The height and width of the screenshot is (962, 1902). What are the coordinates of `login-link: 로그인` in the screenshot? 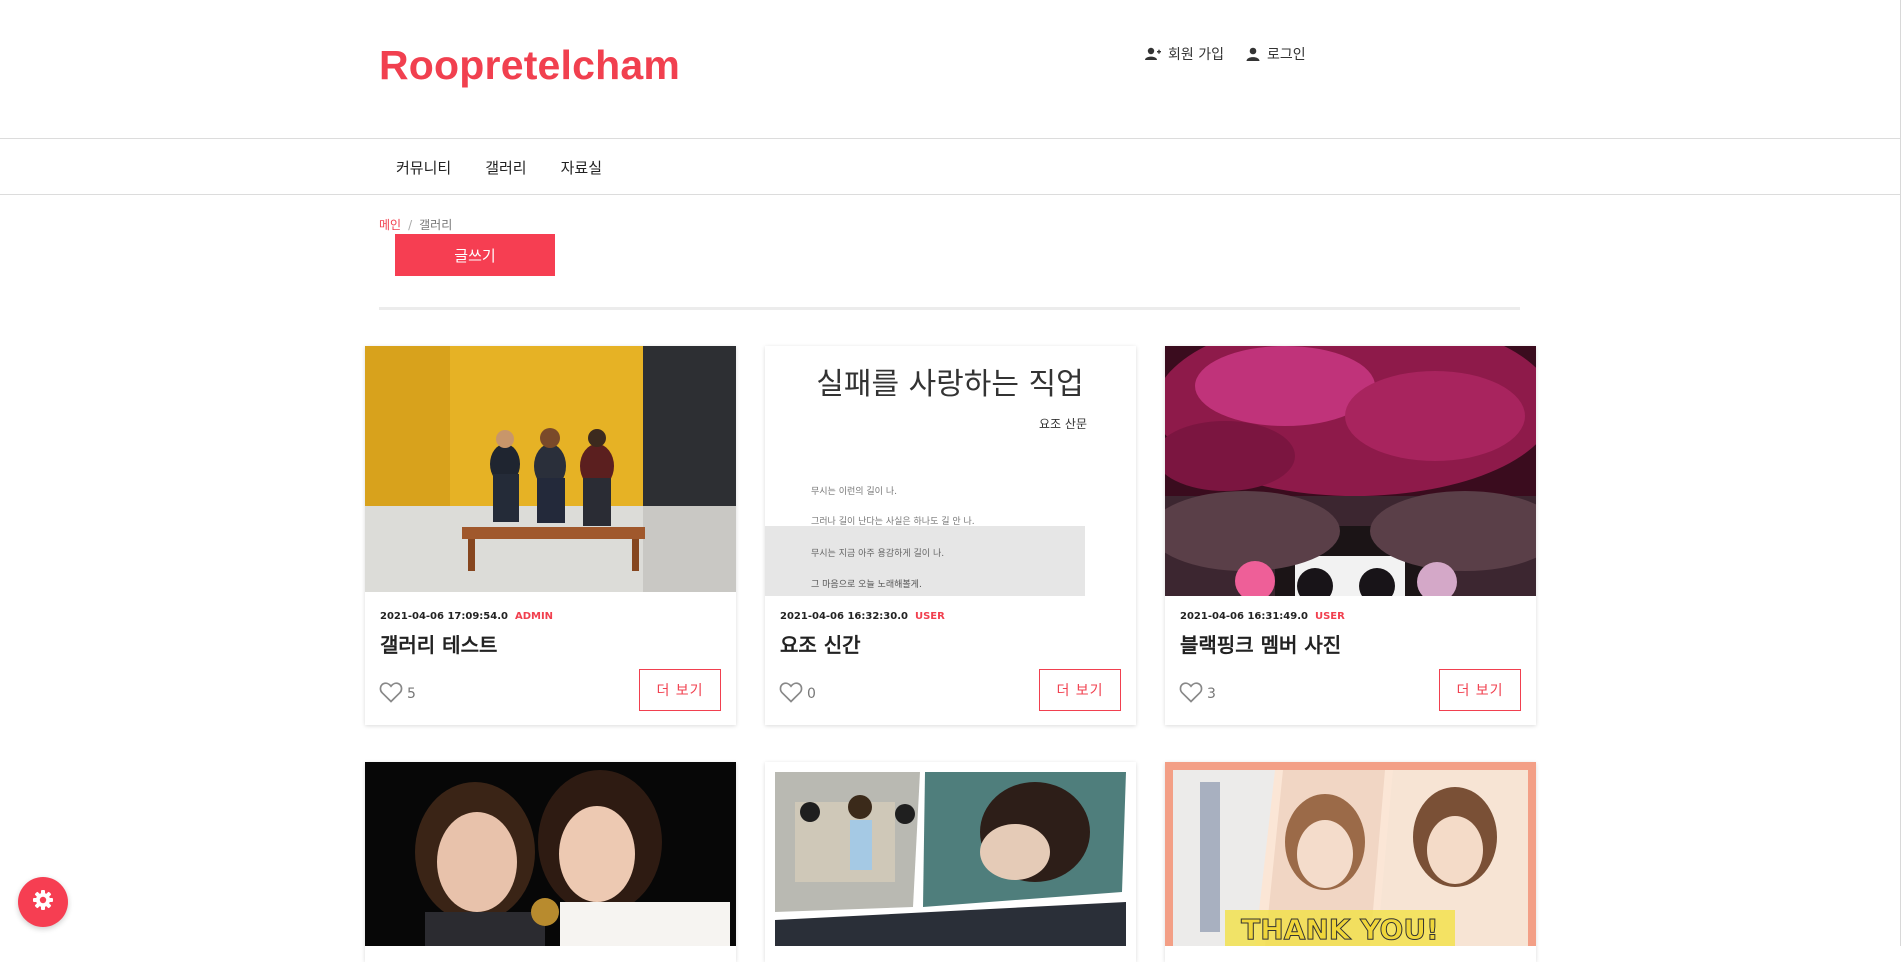 It's located at (1276, 54).